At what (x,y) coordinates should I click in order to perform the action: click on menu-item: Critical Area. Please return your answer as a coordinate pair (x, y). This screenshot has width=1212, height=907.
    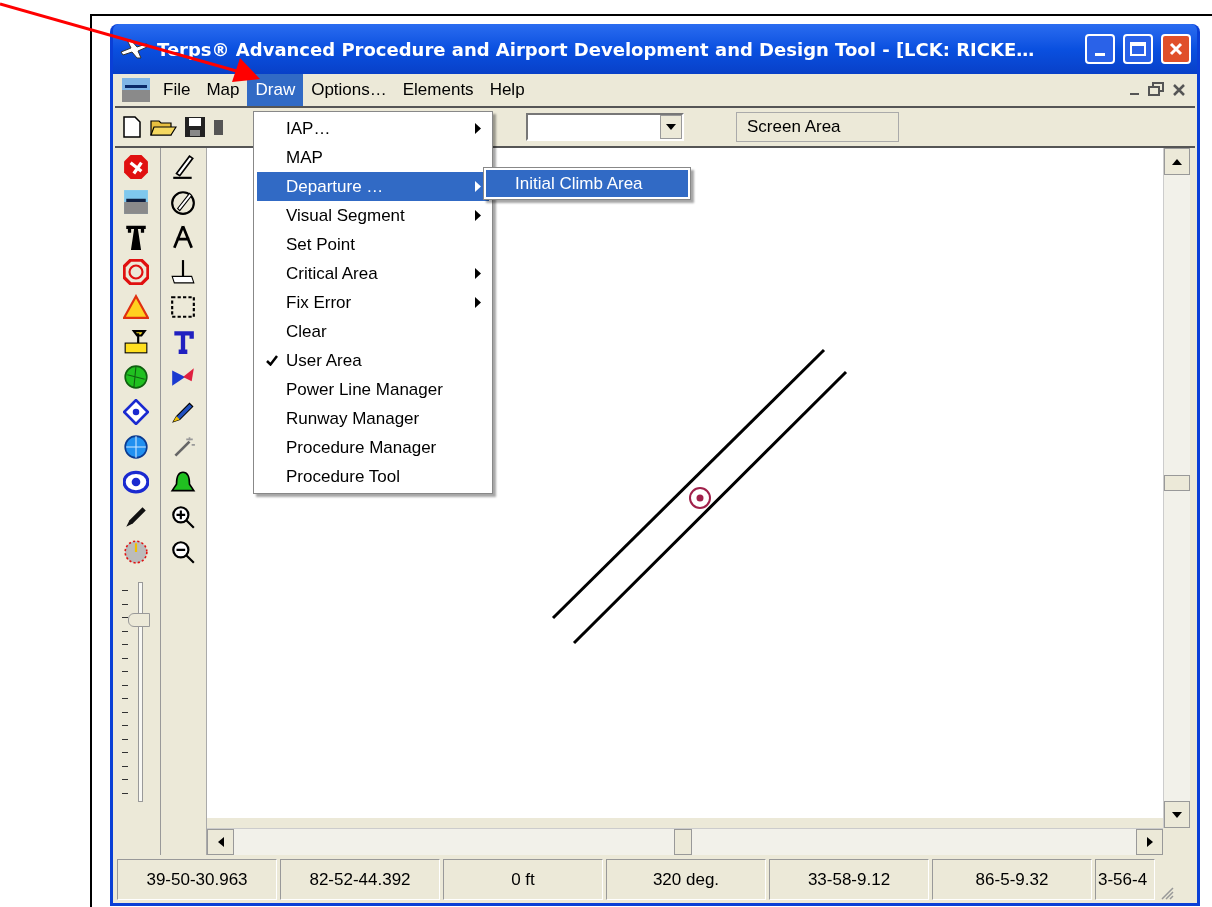
    Looking at the image, I should click on (373, 273).